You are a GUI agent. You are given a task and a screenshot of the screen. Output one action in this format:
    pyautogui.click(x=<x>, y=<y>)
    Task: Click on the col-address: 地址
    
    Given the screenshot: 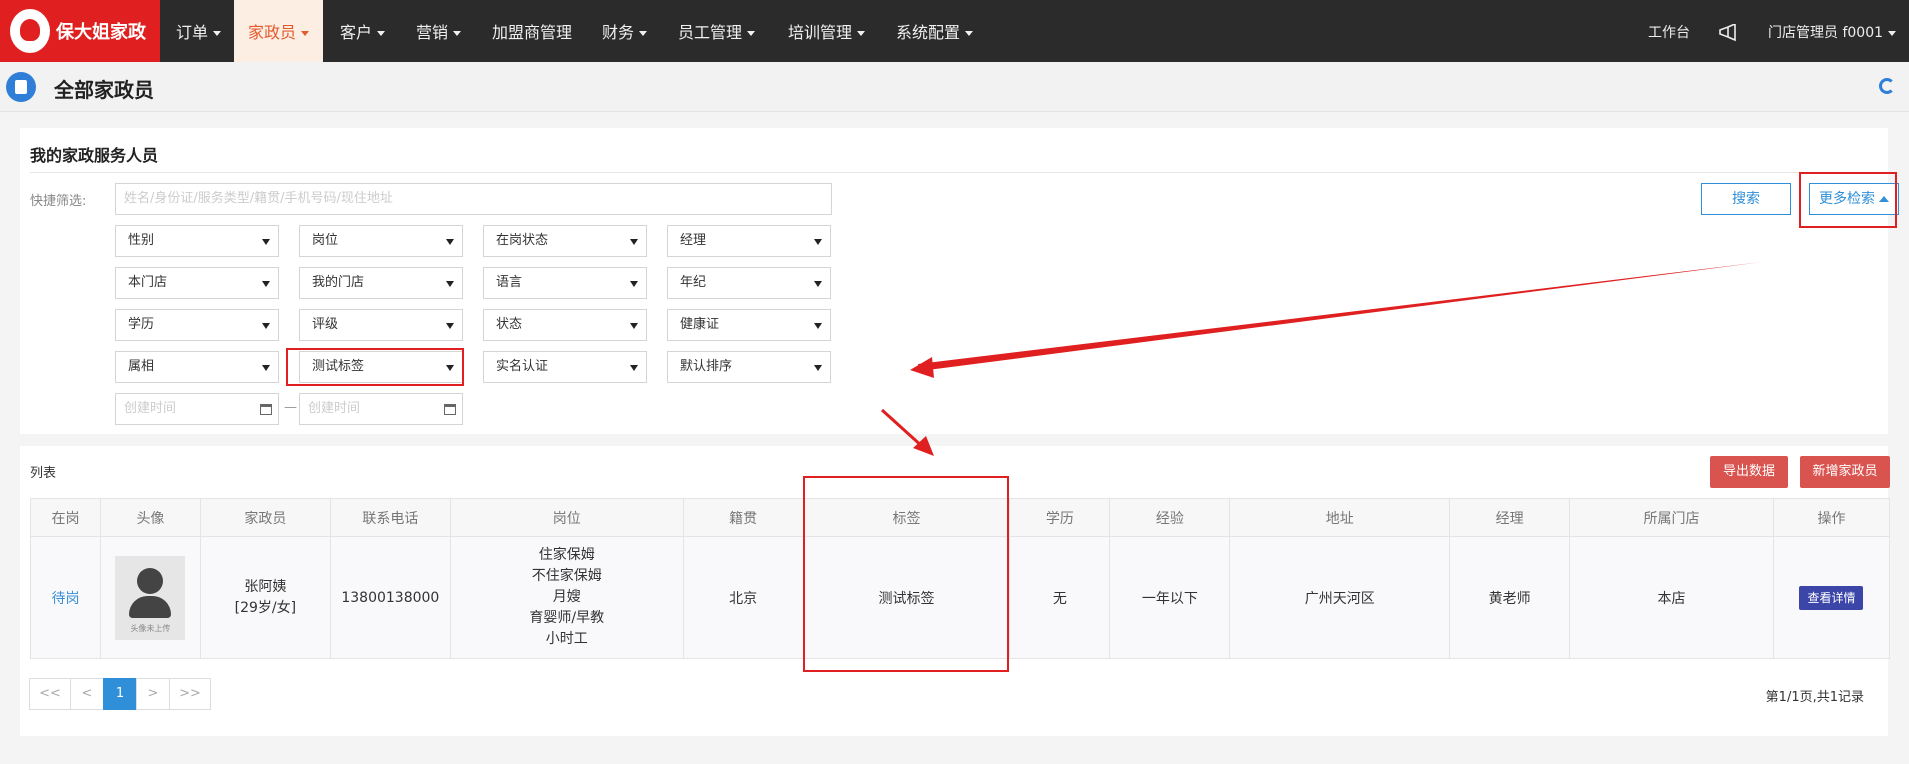 What is the action you would take?
    pyautogui.click(x=1340, y=517)
    